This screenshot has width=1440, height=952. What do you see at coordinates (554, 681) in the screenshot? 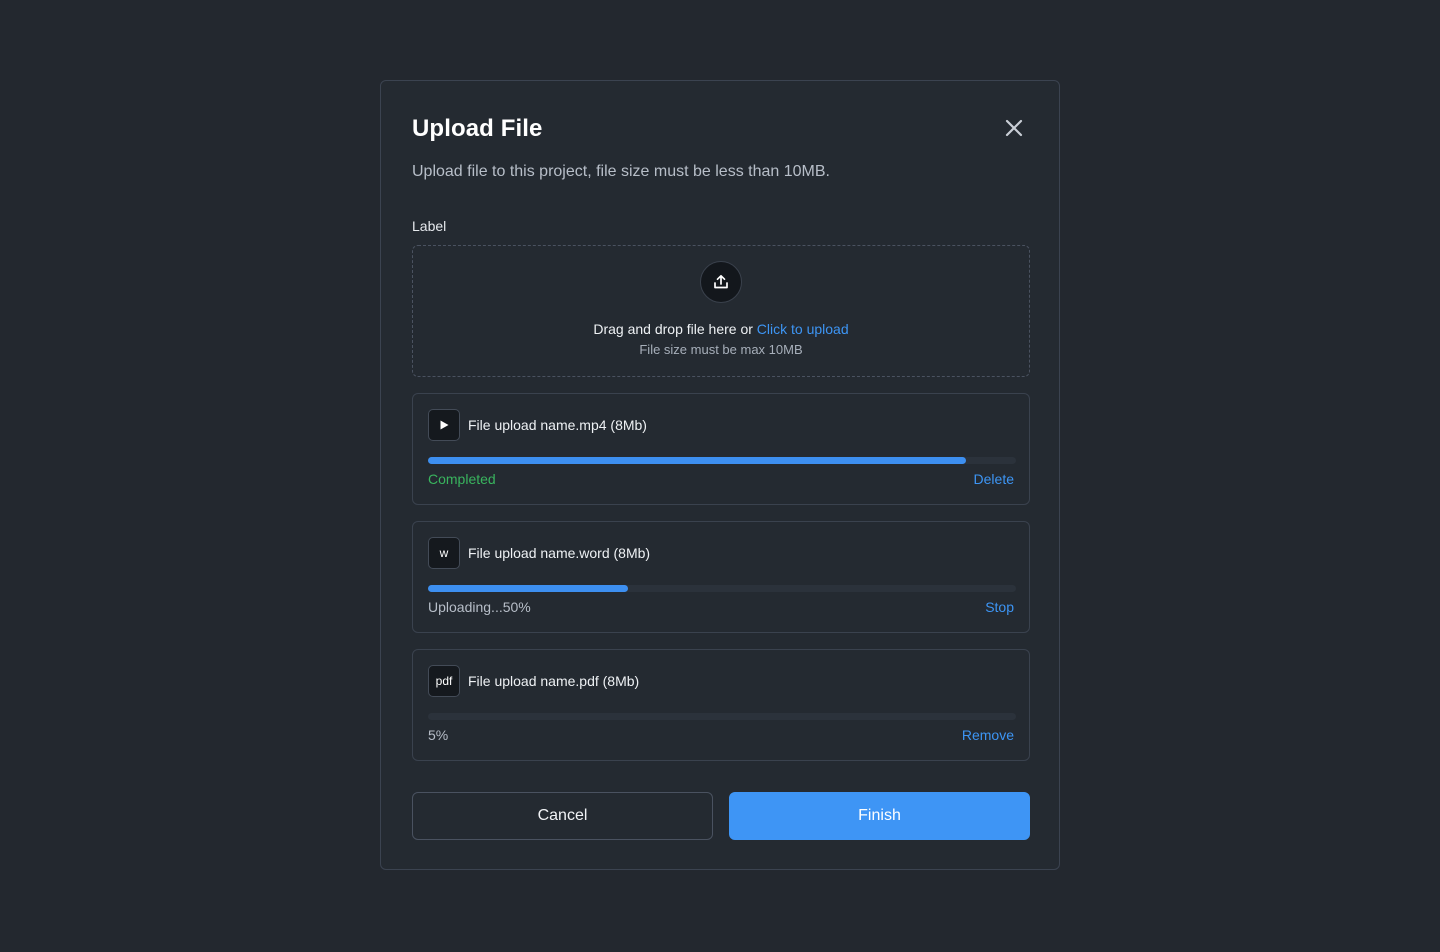
I see `file-name: File upload name.pdf (8Mb)` at bounding box center [554, 681].